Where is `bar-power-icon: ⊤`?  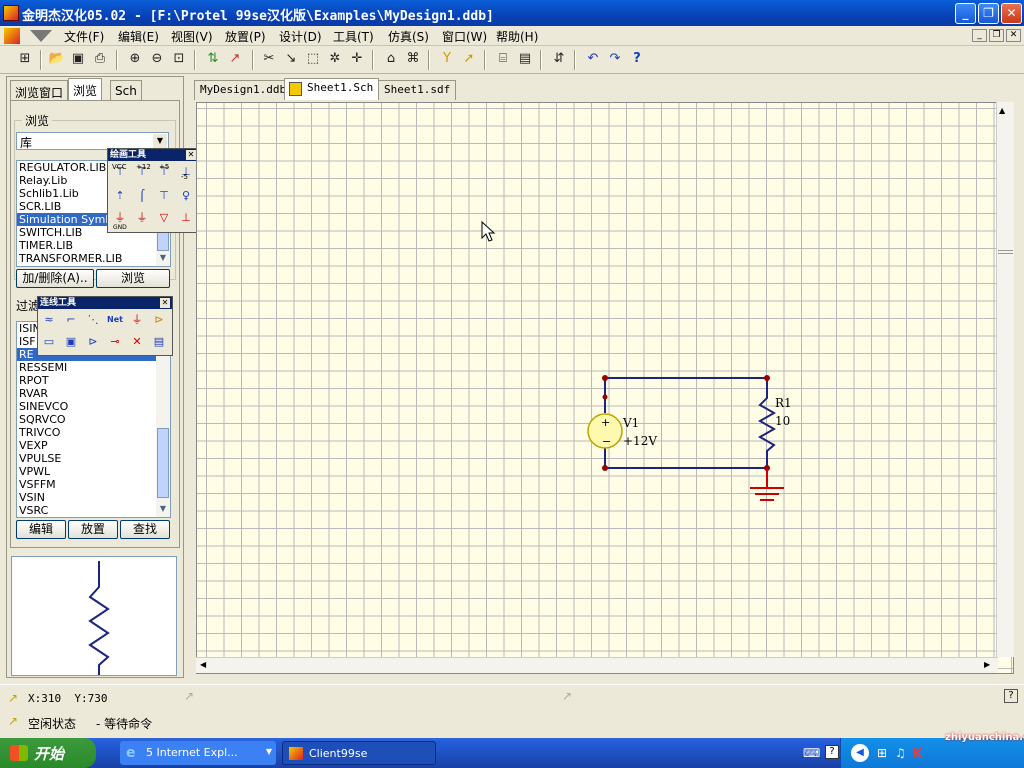 bar-power-icon: ⊤ is located at coordinates (164, 196).